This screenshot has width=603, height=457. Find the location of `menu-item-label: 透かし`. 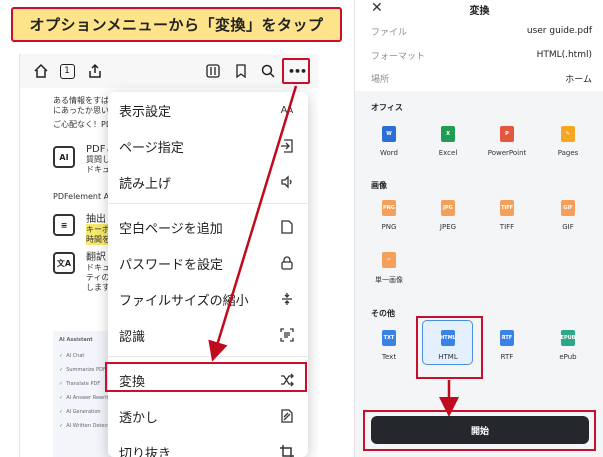

menu-item-label: 透かし is located at coordinates (139, 418).